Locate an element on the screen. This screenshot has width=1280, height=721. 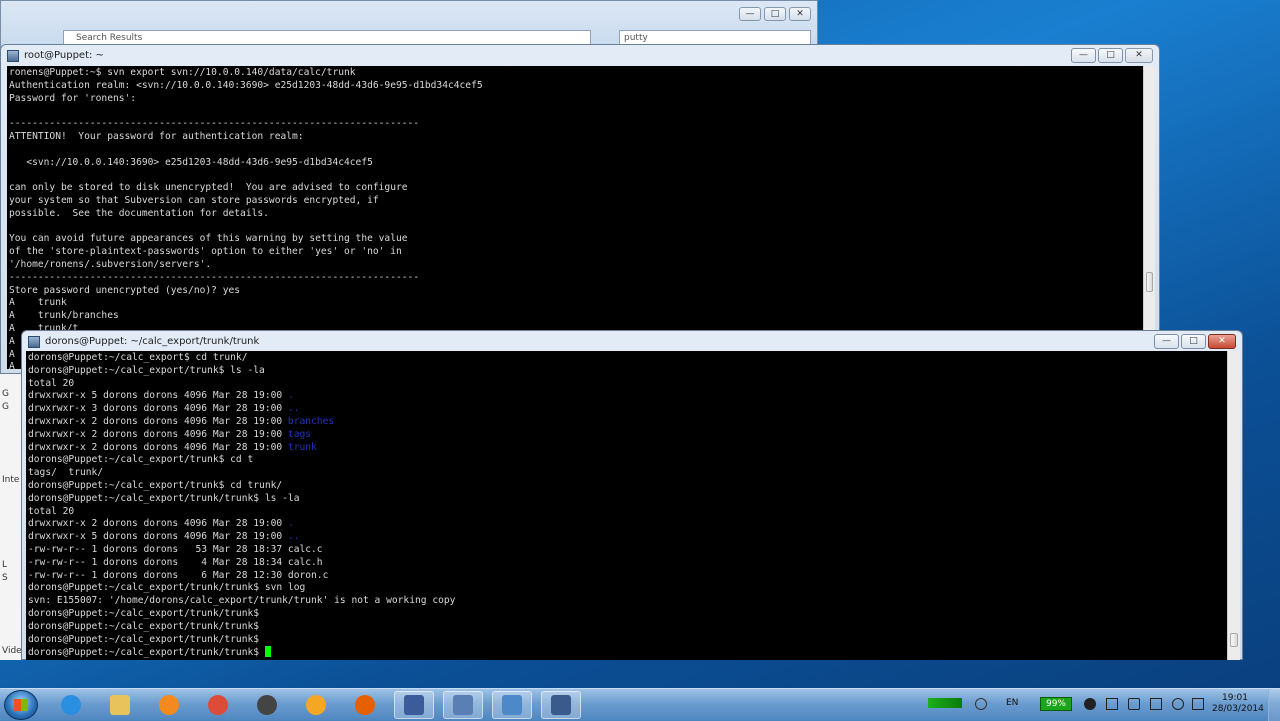
language-indicator: EN is located at coordinates (1012, 703).